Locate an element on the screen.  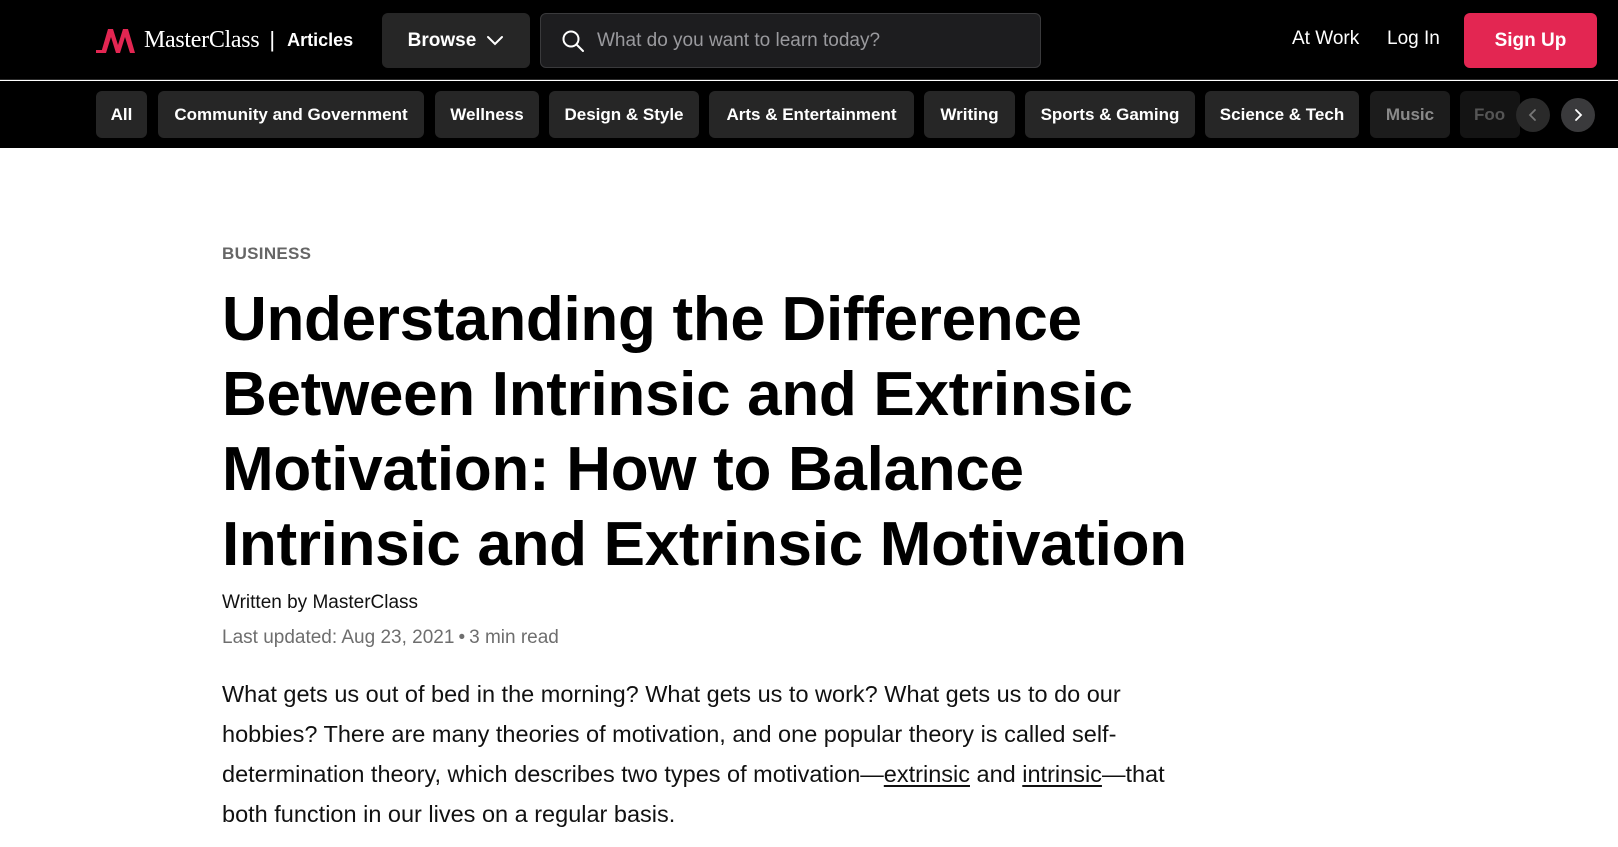
article-meta: Last updated: Aug 23, 2021 • 3 min read is located at coordinates (390, 638).